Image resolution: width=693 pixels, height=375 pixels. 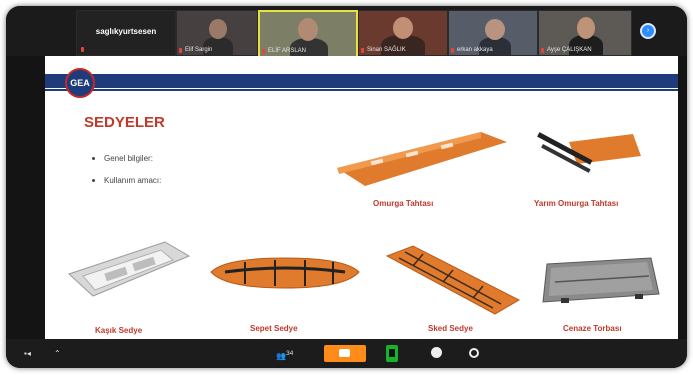 I want to click on participant-name: erkan akkaya, so click(x=475, y=50).